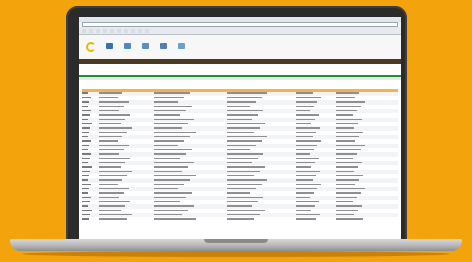 This screenshot has height=262, width=472. What do you see at coordinates (240, 219) in the screenshot?
I see `table-row` at bounding box center [240, 219].